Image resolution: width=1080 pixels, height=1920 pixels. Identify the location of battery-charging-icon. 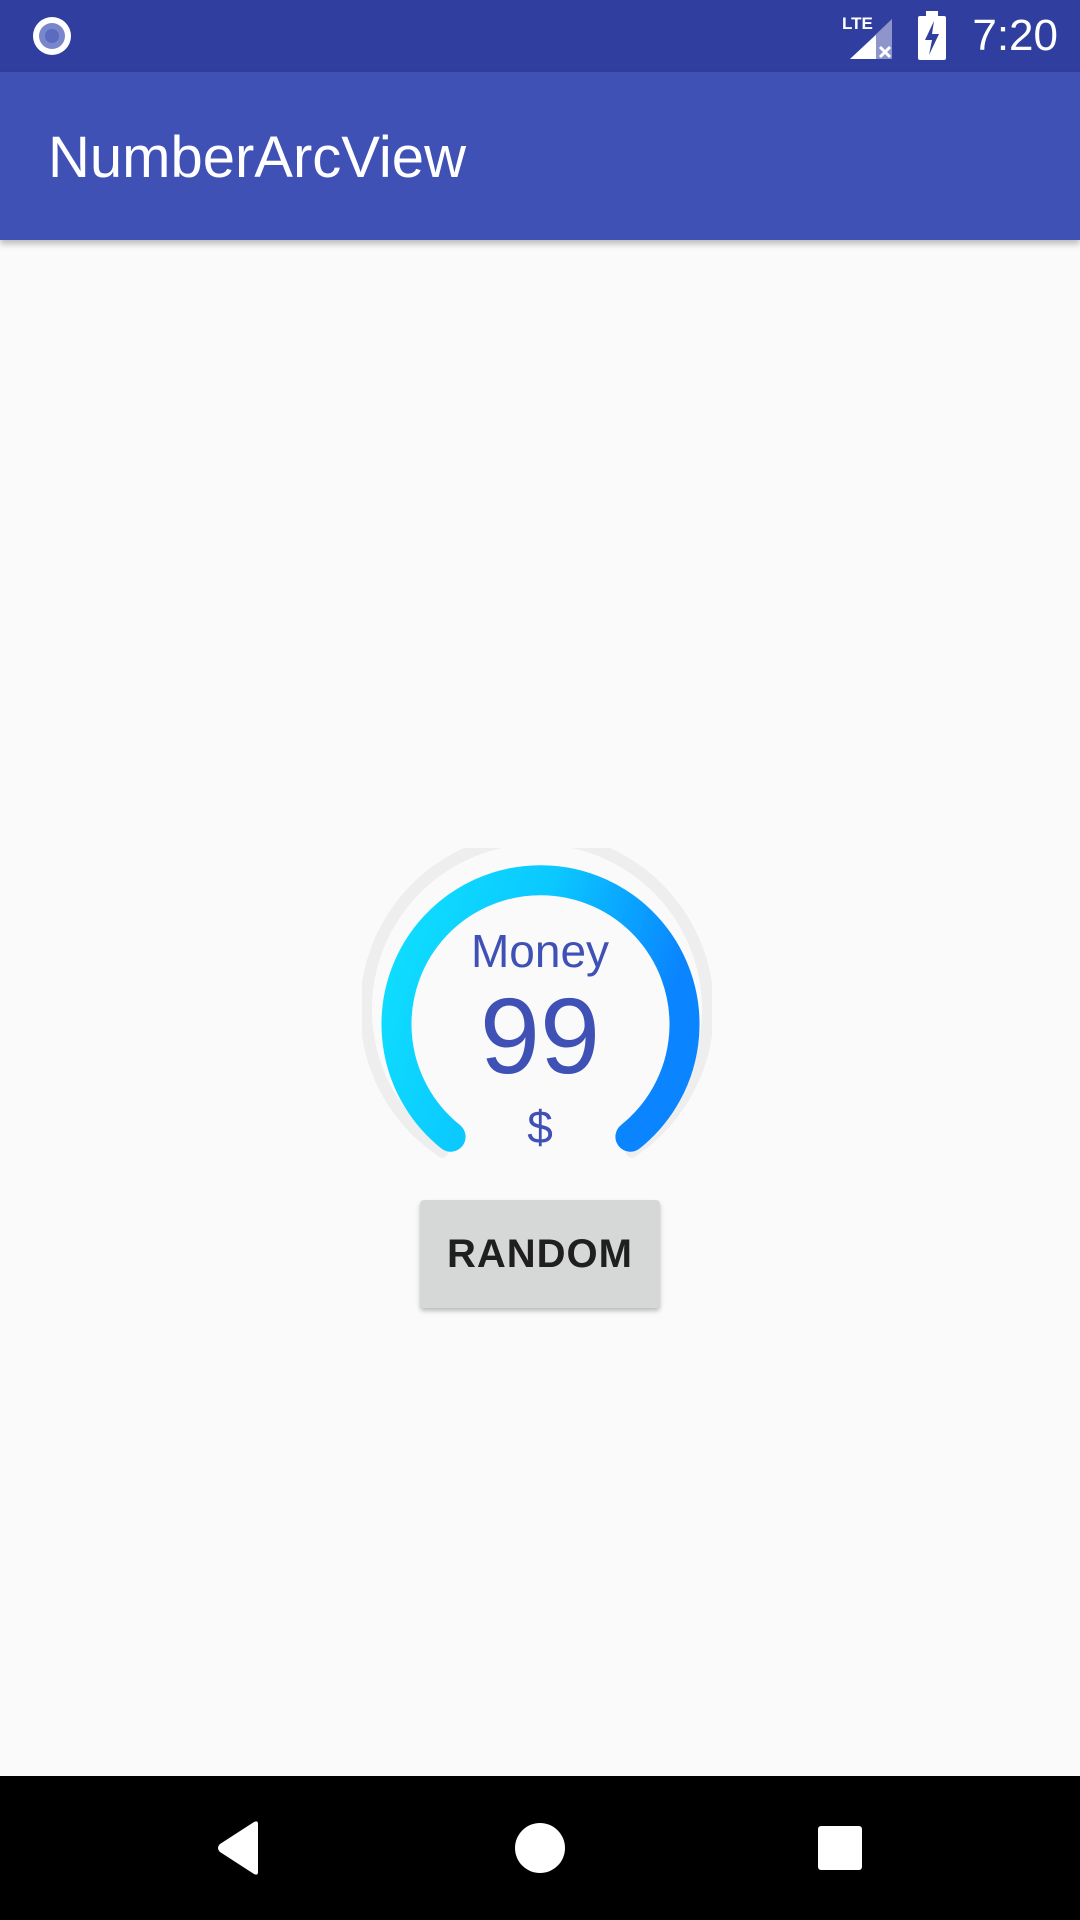
(932, 35).